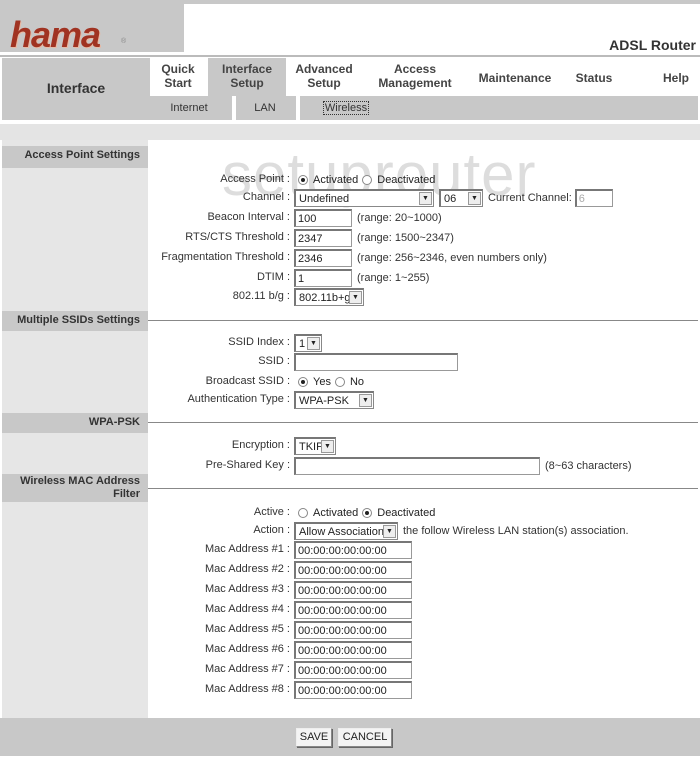 Image resolution: width=700 pixels, height=758 pixels. I want to click on ssid-input, so click(376, 362).